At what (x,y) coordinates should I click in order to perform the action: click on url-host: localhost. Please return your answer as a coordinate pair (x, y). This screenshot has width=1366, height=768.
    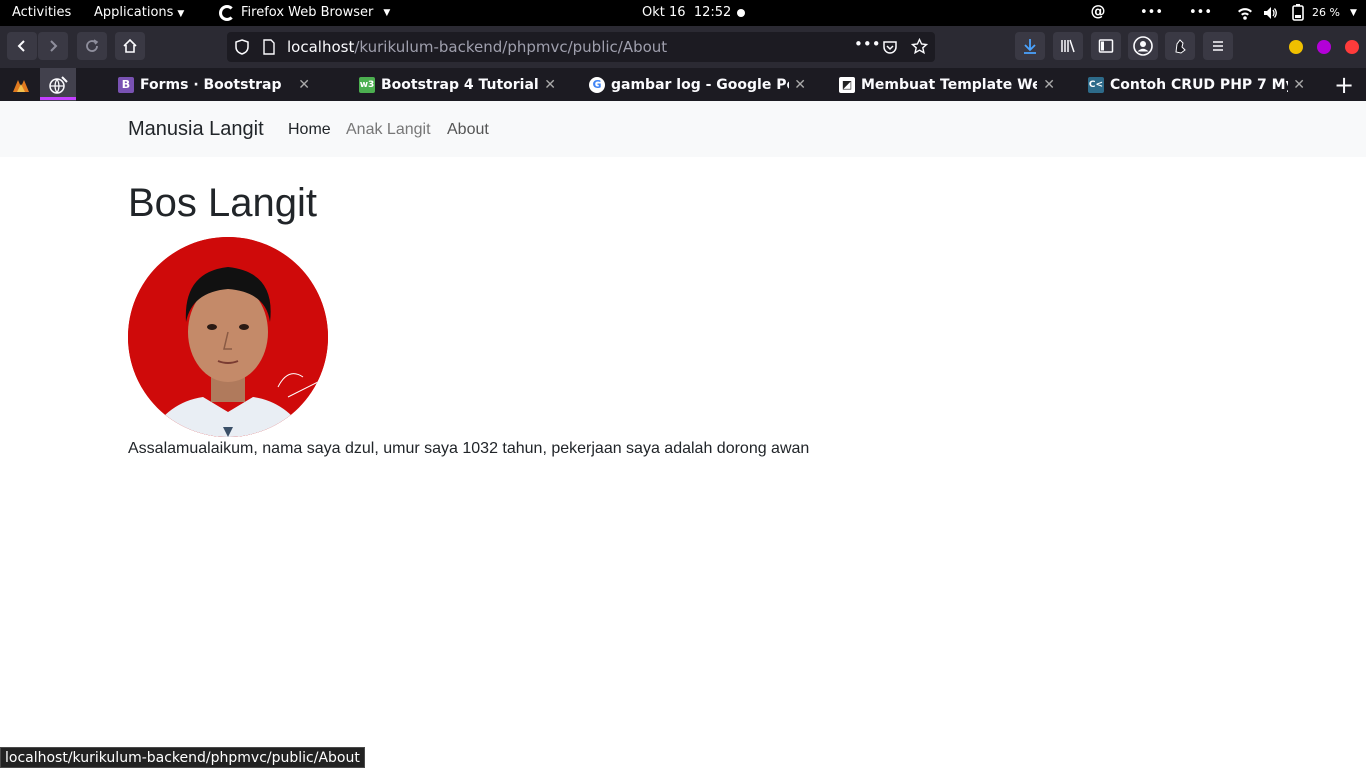
    Looking at the image, I should click on (321, 47).